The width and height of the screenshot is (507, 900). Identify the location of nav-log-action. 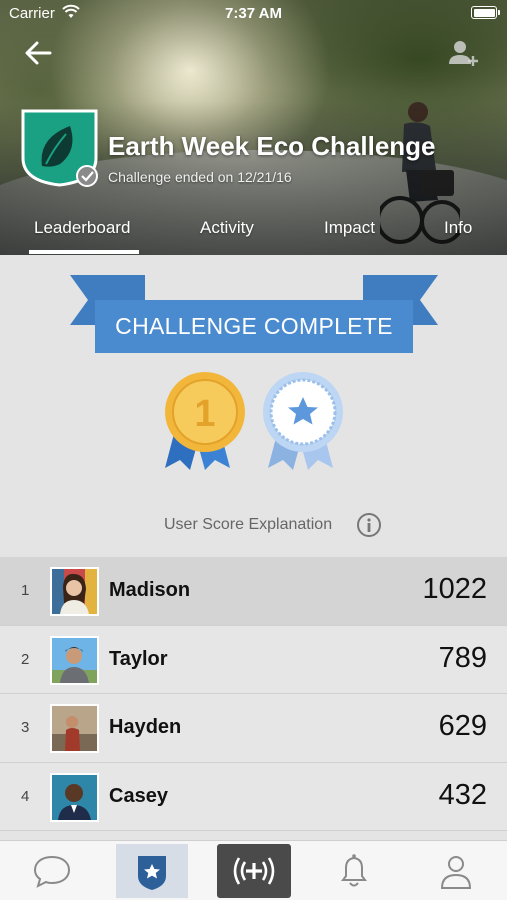
(254, 871).